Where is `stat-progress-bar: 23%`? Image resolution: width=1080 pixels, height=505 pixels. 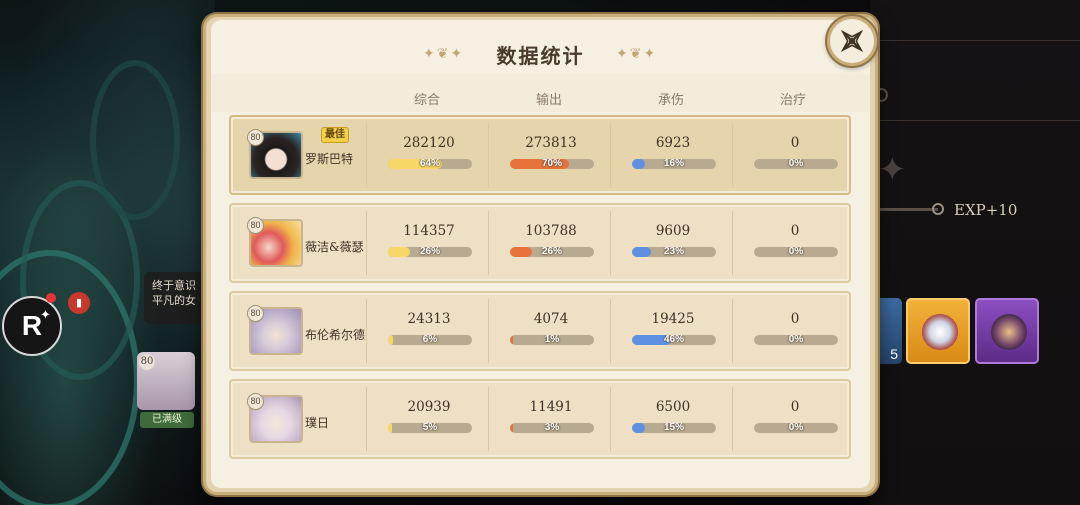
stat-progress-bar: 23% is located at coordinates (674, 252).